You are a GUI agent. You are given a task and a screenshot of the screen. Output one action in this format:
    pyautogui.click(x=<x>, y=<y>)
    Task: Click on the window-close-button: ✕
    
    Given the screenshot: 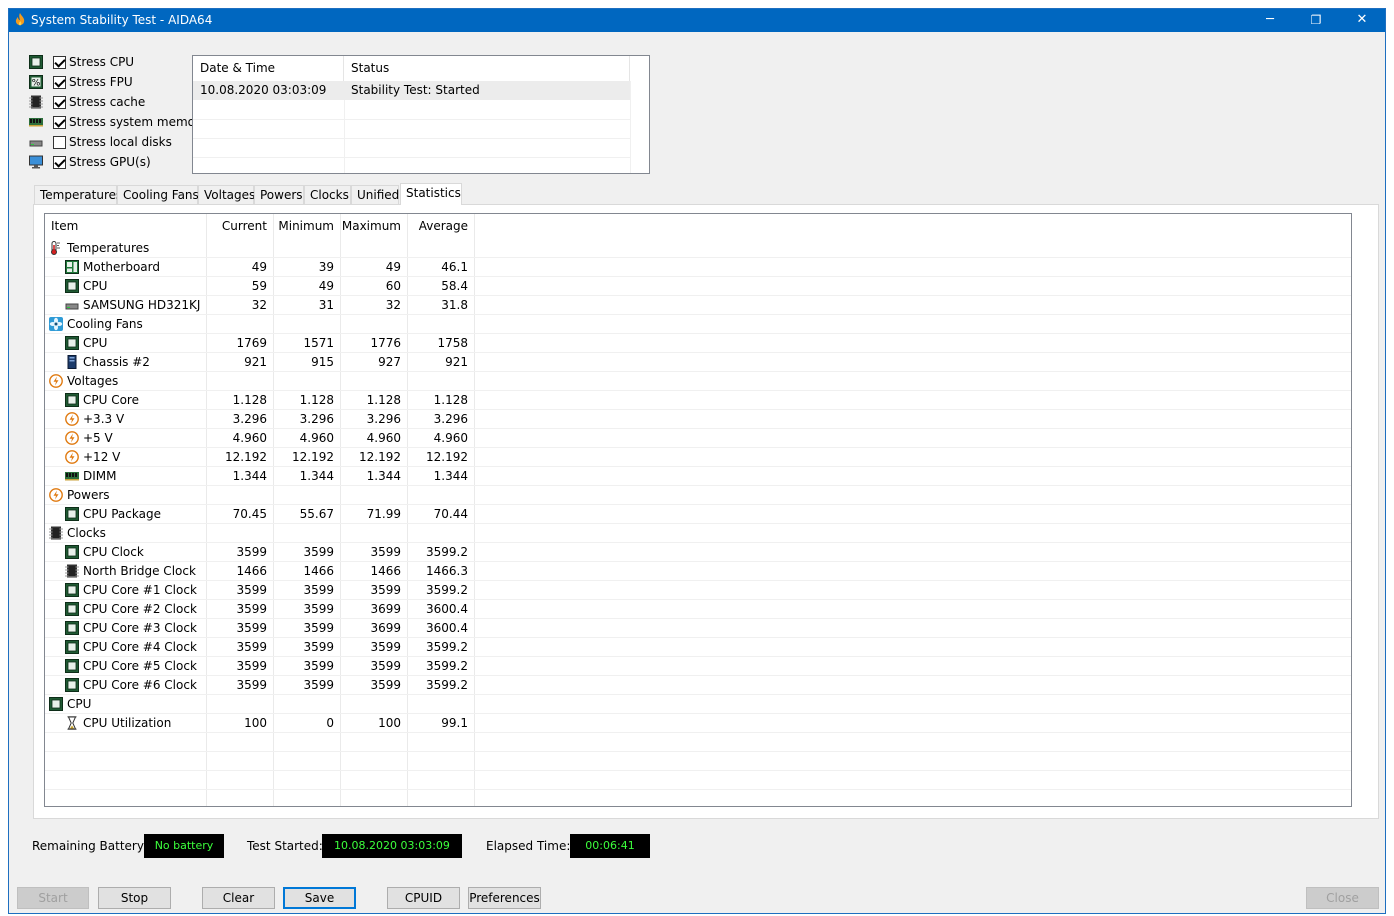 What is the action you would take?
    pyautogui.click(x=1362, y=20)
    